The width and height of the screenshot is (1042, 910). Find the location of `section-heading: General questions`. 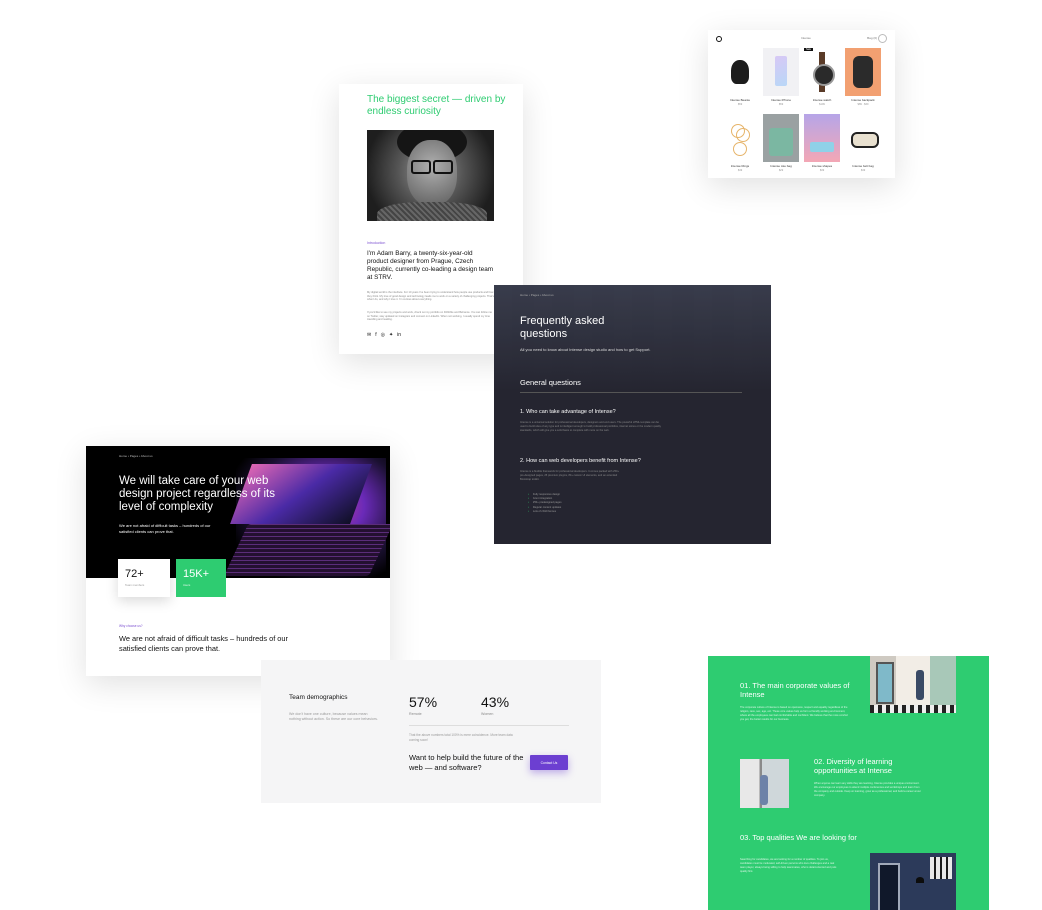

section-heading: General questions is located at coordinates (550, 382).